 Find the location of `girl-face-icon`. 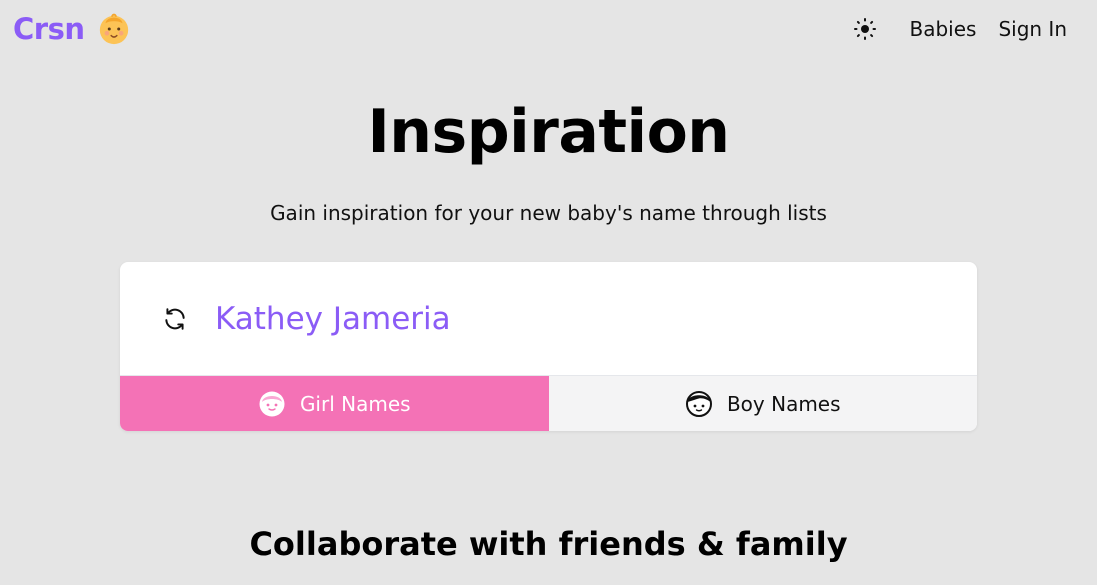

girl-face-icon is located at coordinates (272, 403).